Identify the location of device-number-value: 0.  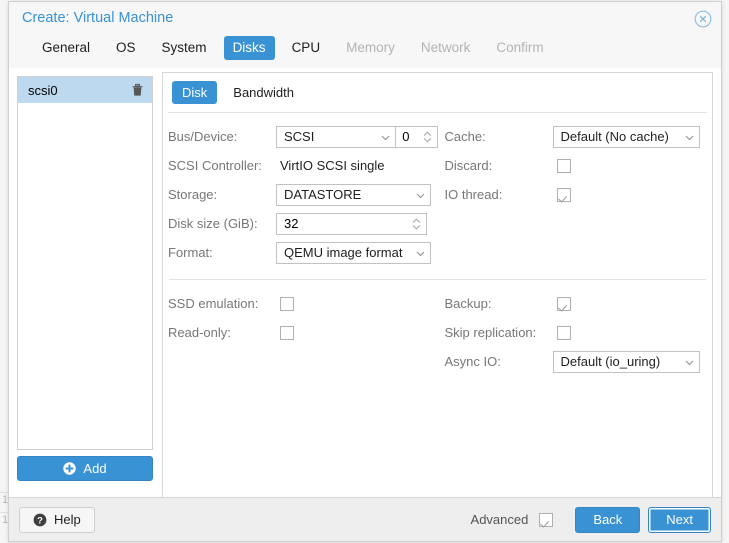
(406, 136).